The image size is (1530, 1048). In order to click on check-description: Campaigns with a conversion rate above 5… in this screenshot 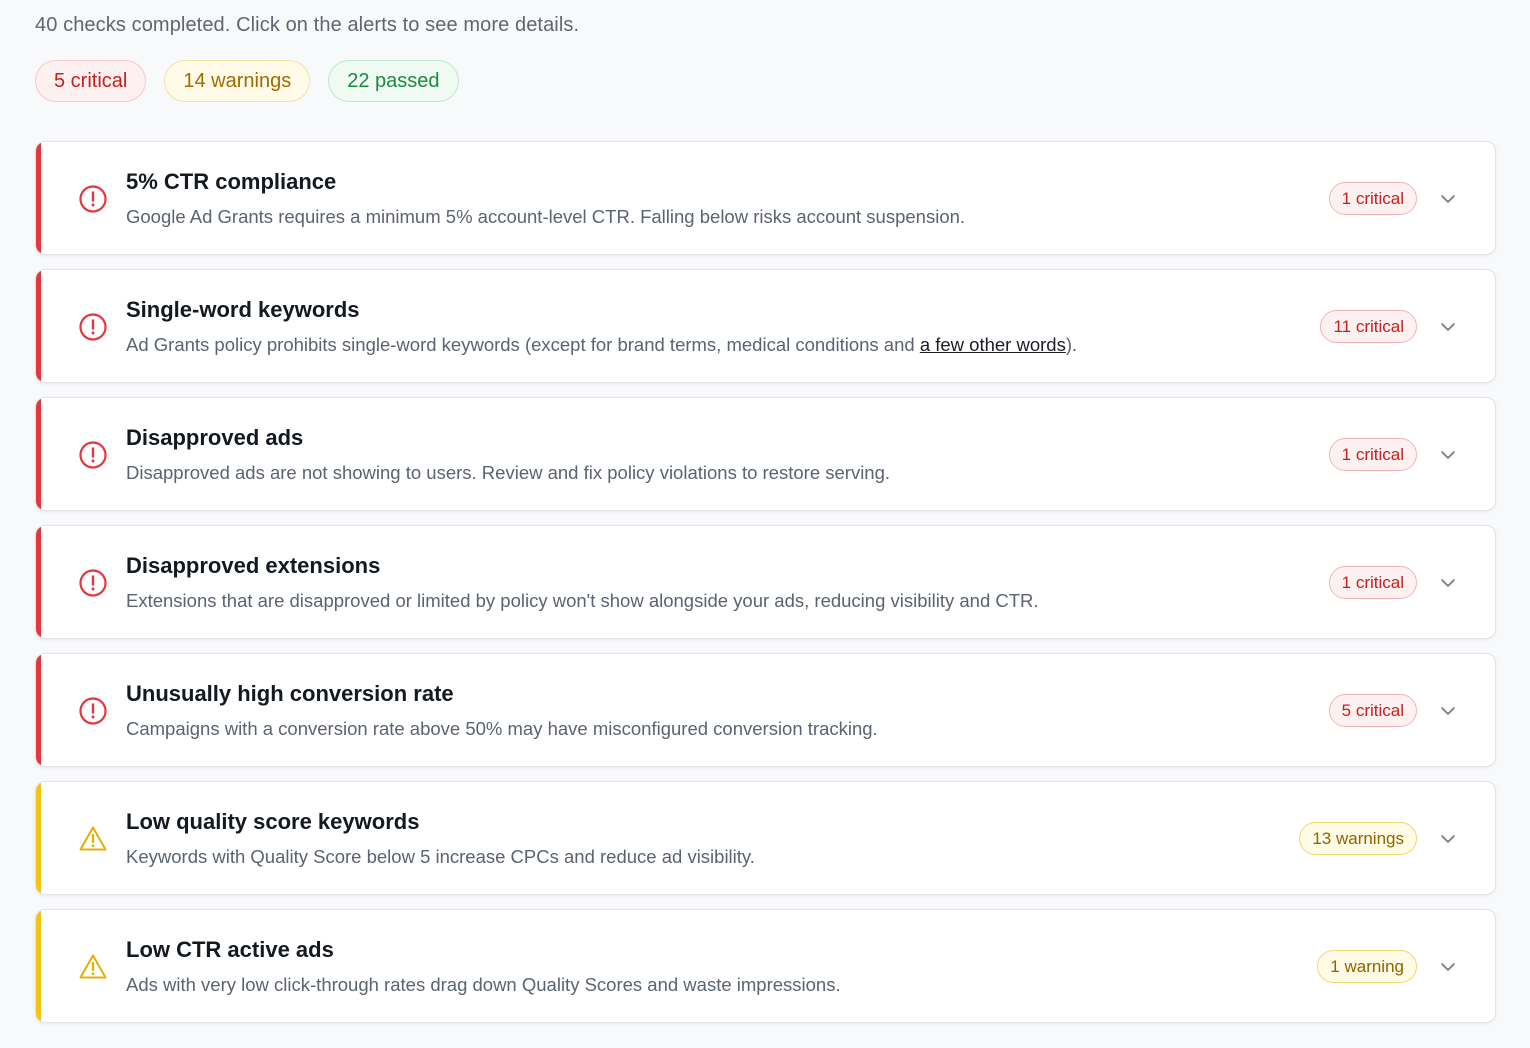, I will do `click(502, 728)`.